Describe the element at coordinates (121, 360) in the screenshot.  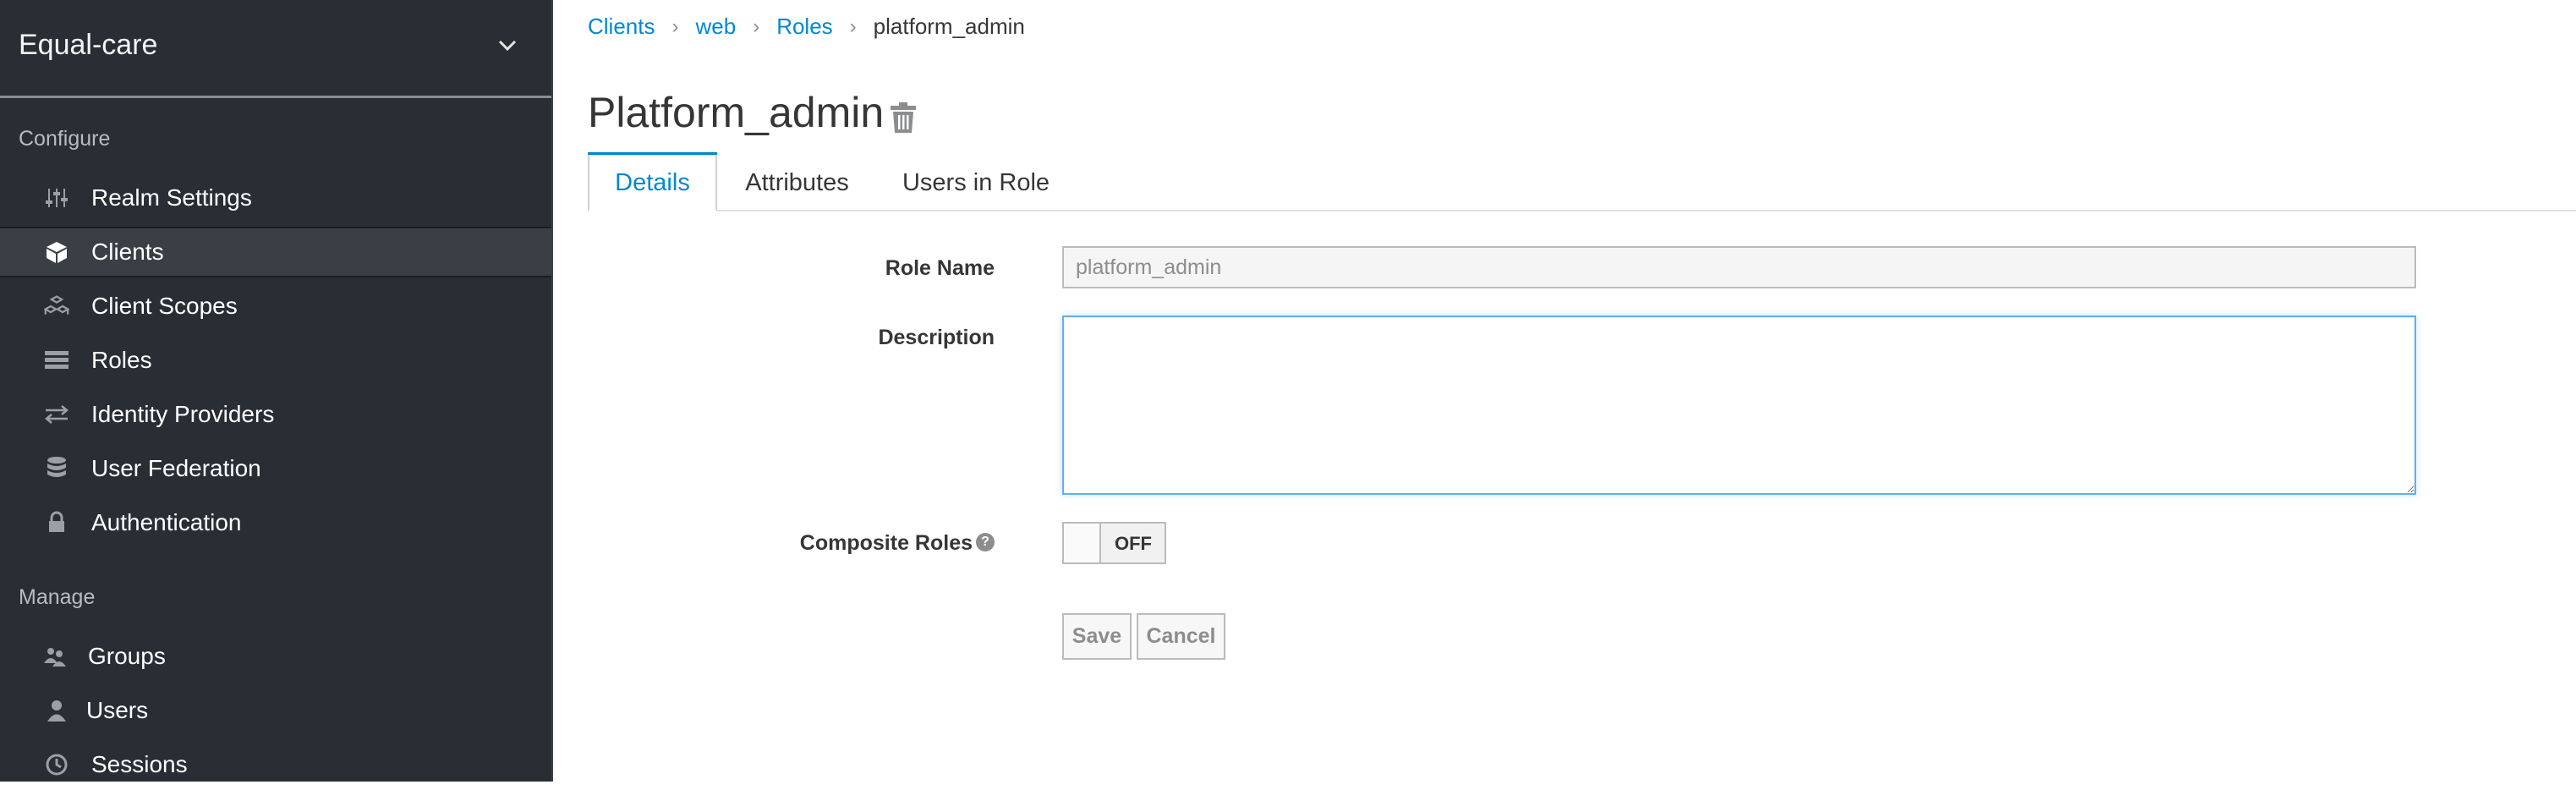
I see `sidebar-item-label: Roles` at that location.